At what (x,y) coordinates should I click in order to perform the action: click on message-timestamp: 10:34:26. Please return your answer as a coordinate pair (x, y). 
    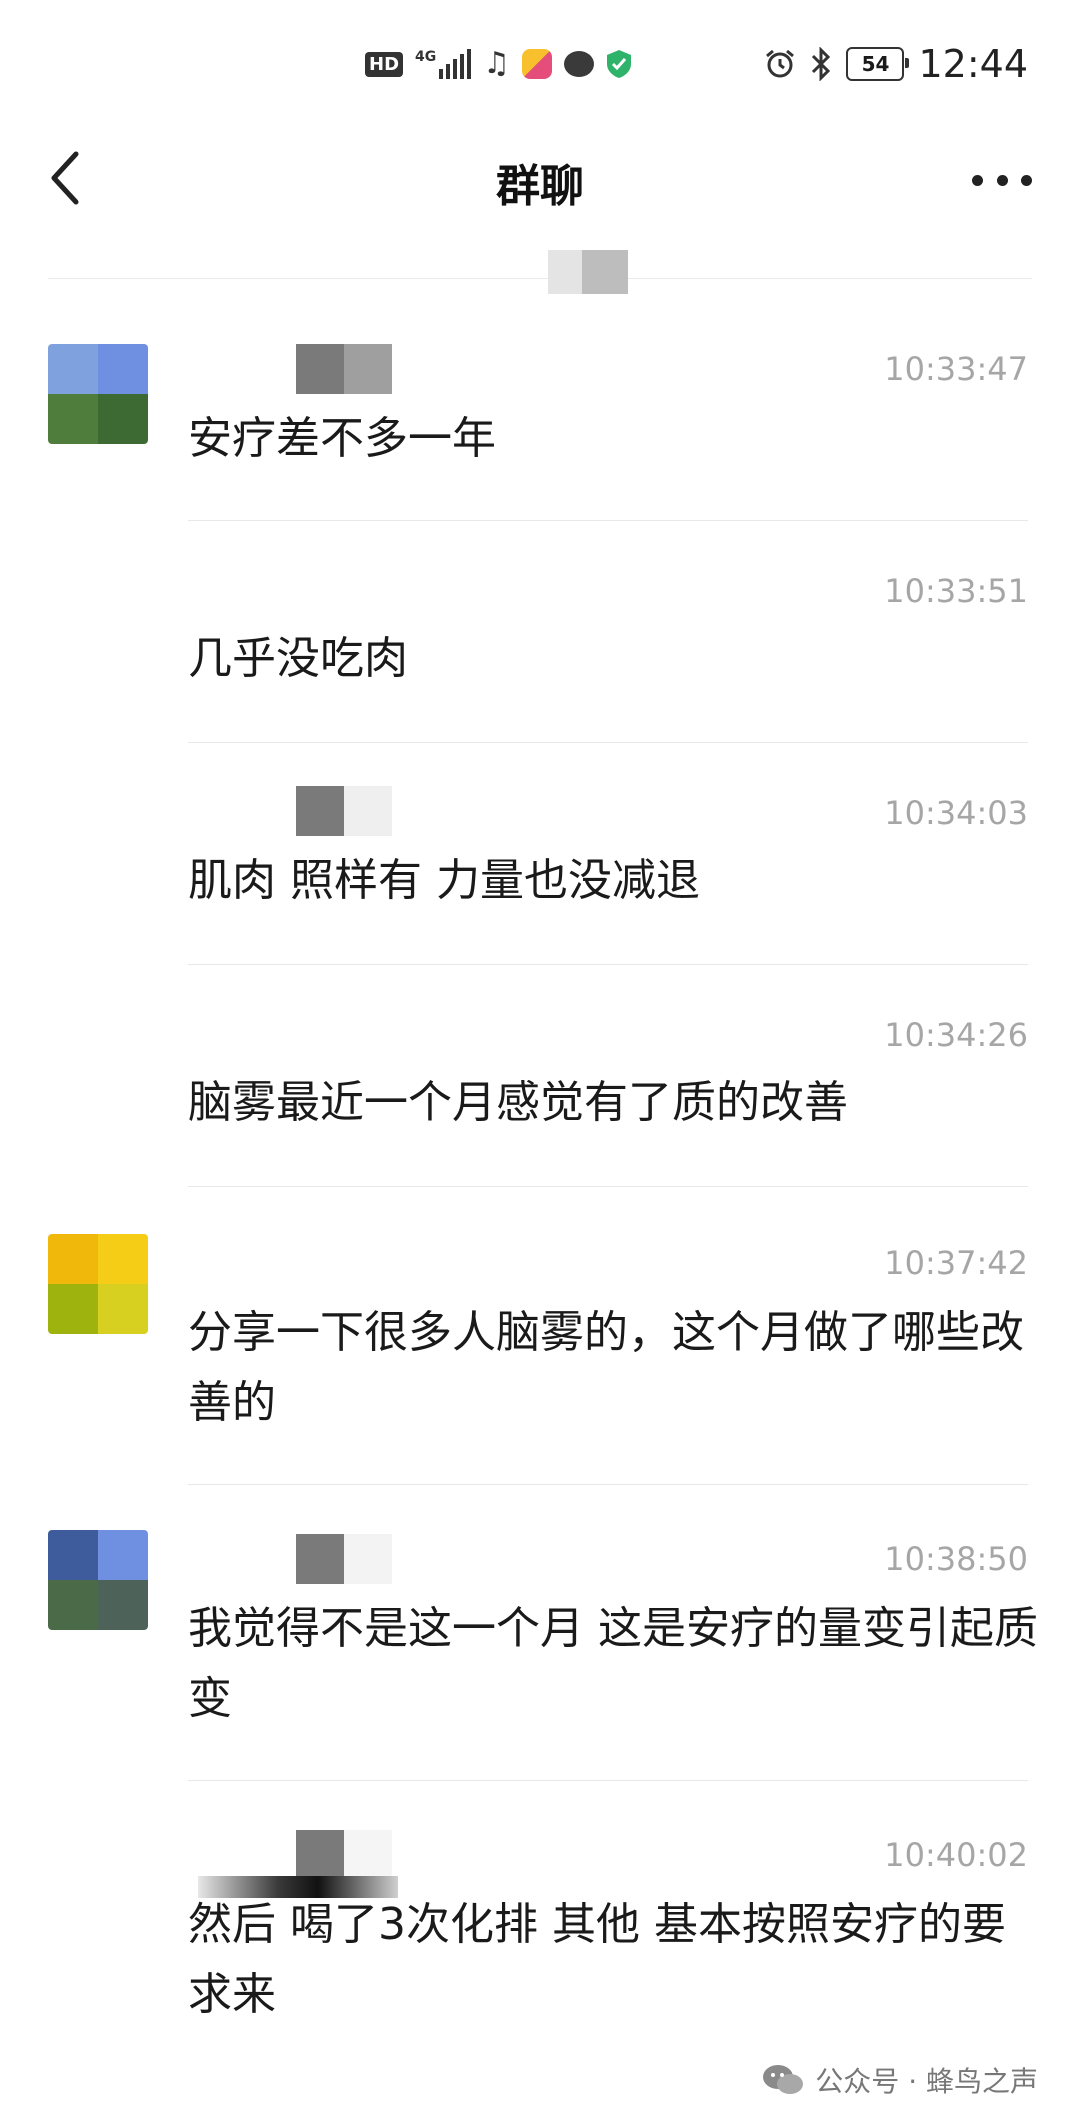
    Looking at the image, I should click on (956, 1035).